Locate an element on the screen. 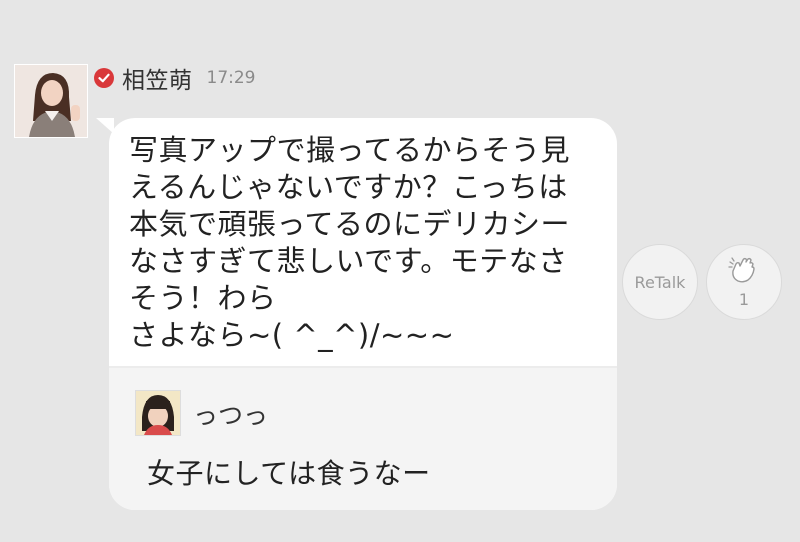 Image resolution: width=800 pixels, height=542 pixels. post-header: 相笠萌 17:29 is located at coordinates (175, 78).